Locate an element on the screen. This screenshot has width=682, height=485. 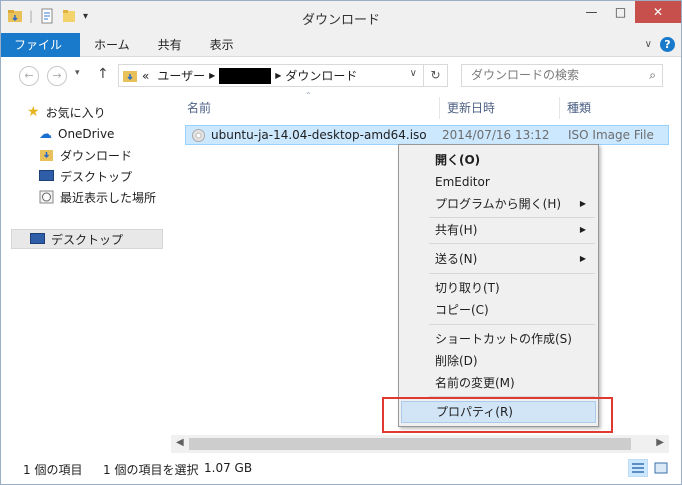
menu-delete: 削除(D) is located at coordinates (498, 361).